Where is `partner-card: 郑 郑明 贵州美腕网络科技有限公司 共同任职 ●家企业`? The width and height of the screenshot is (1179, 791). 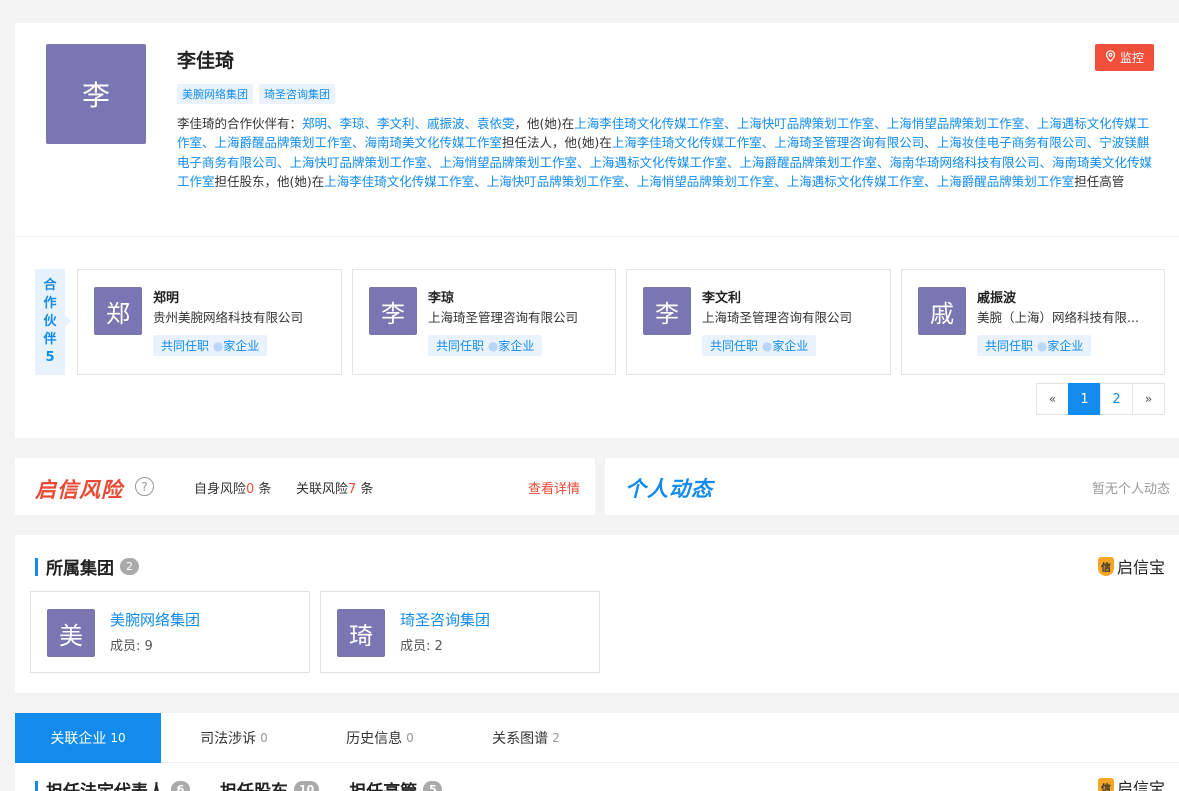 partner-card: 郑 郑明 贵州美腕网络科技有限公司 共同任职 ●家企业 is located at coordinates (209, 322).